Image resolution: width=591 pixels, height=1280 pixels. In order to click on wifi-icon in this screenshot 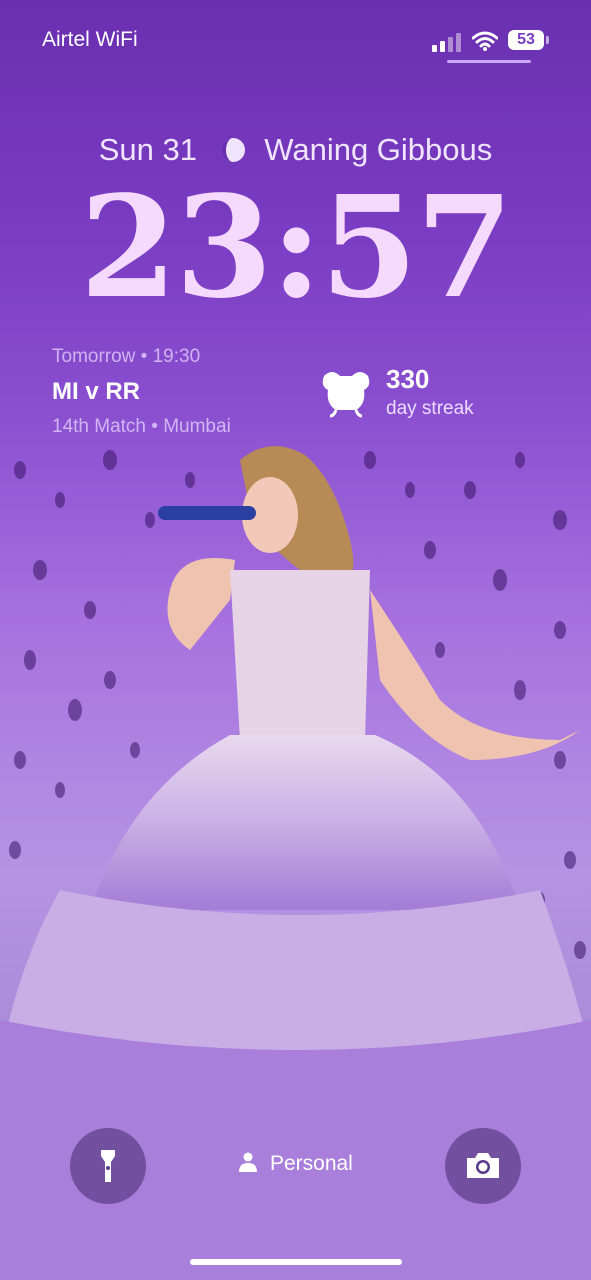, I will do `click(485, 41)`.